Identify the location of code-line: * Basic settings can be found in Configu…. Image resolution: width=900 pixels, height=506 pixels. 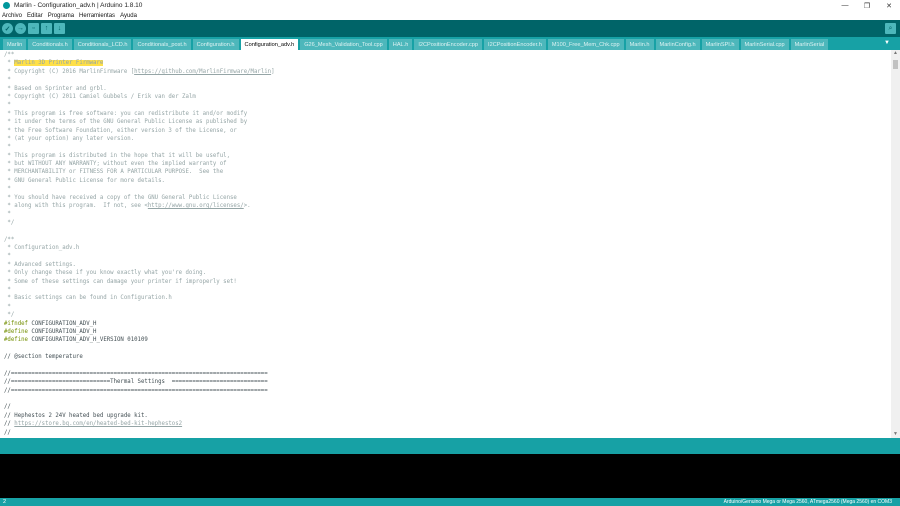
(447, 298).